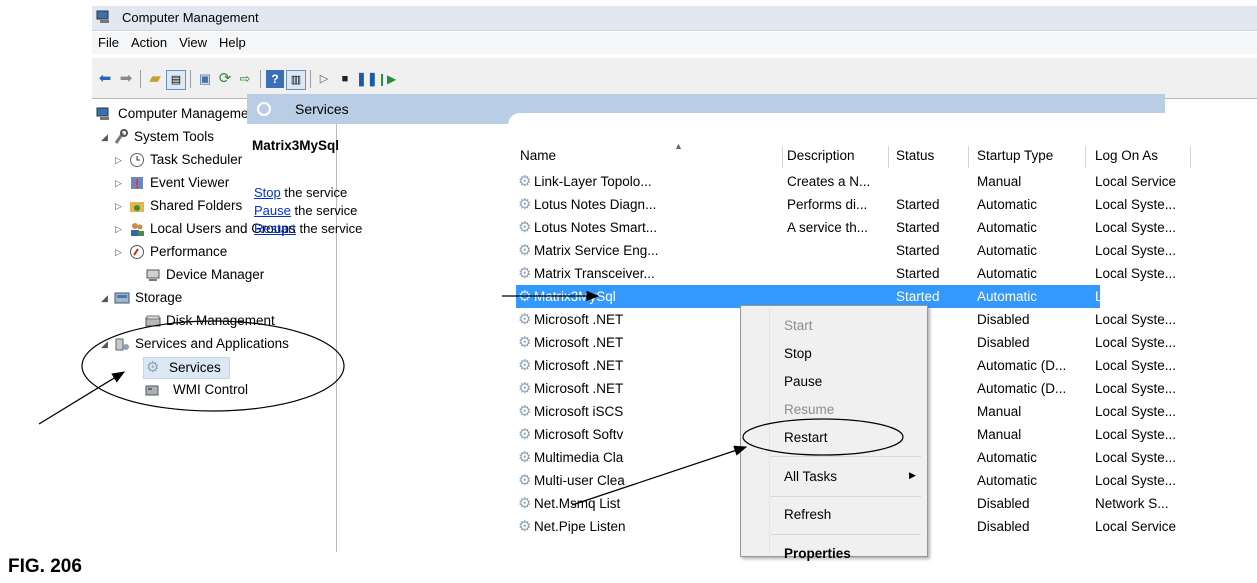  What do you see at coordinates (82, 398) in the screenshot?
I see `arrow-to-services` at bounding box center [82, 398].